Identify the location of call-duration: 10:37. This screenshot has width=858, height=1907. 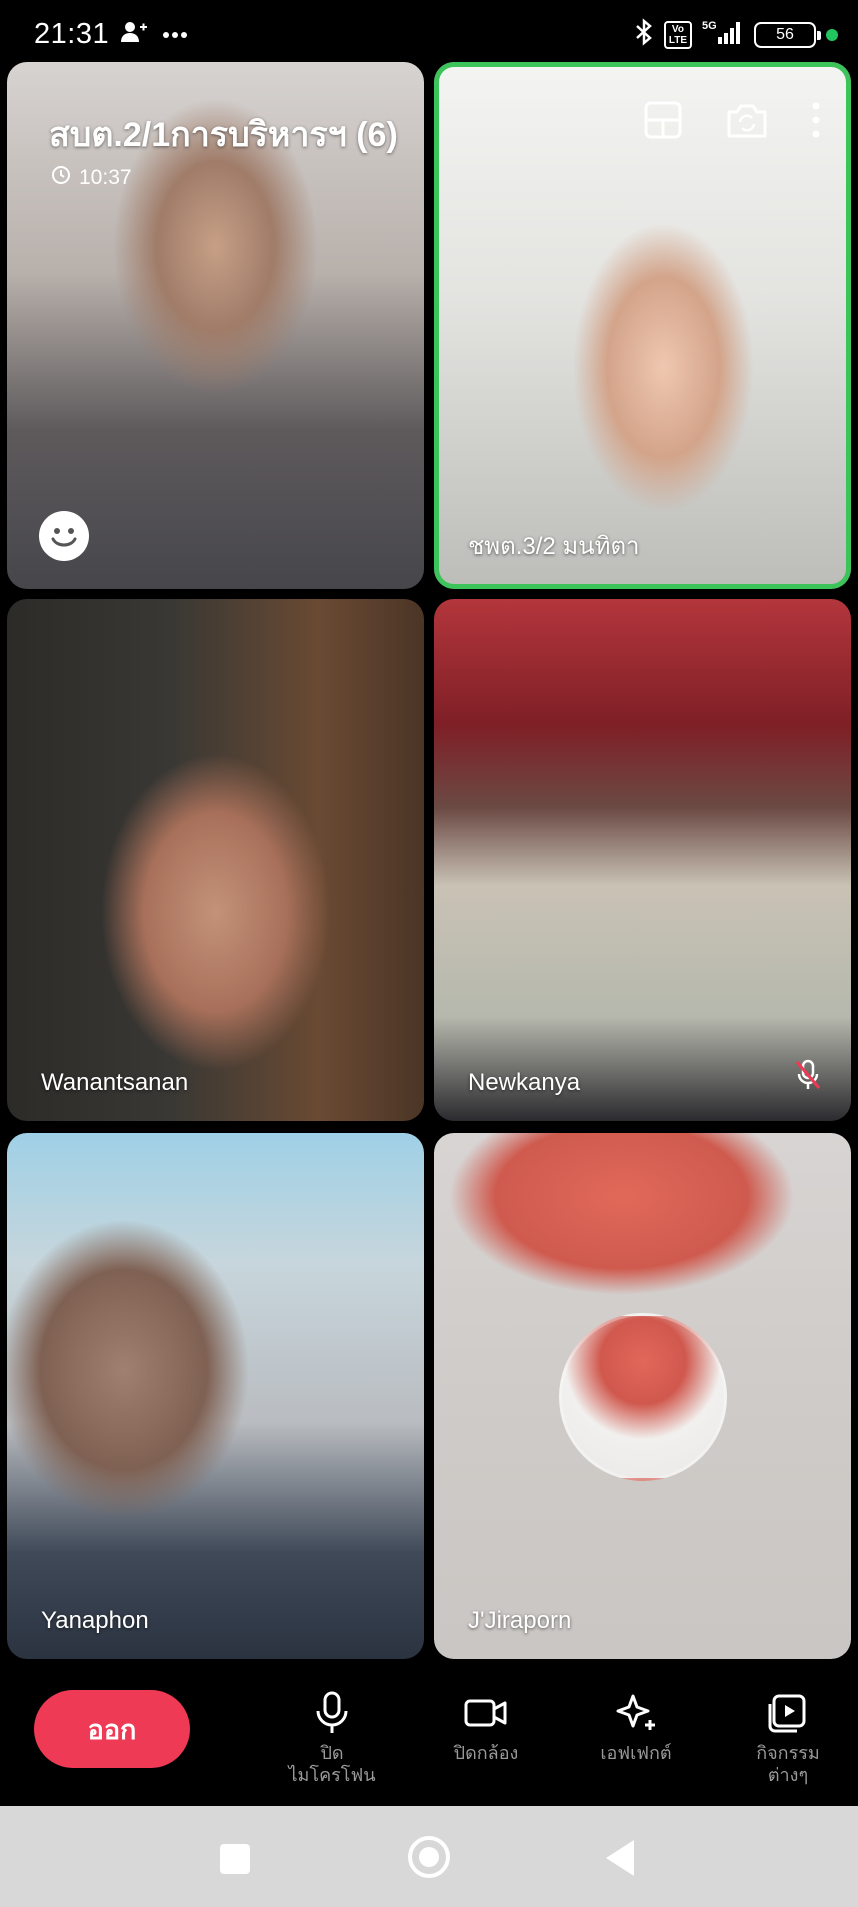
(105, 177).